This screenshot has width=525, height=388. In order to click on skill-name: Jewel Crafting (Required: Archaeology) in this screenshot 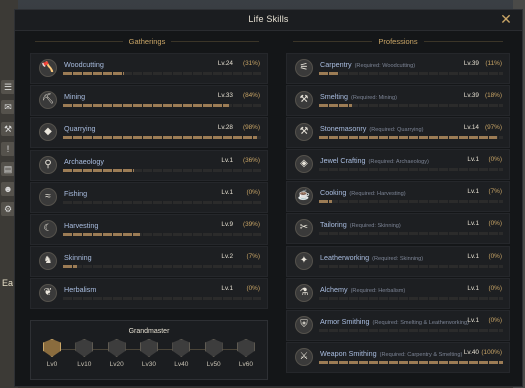, I will do `click(374, 160)`.